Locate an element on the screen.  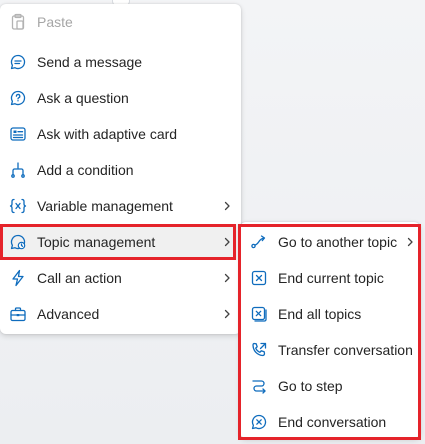
adaptive-card-icon is located at coordinates (18, 134).